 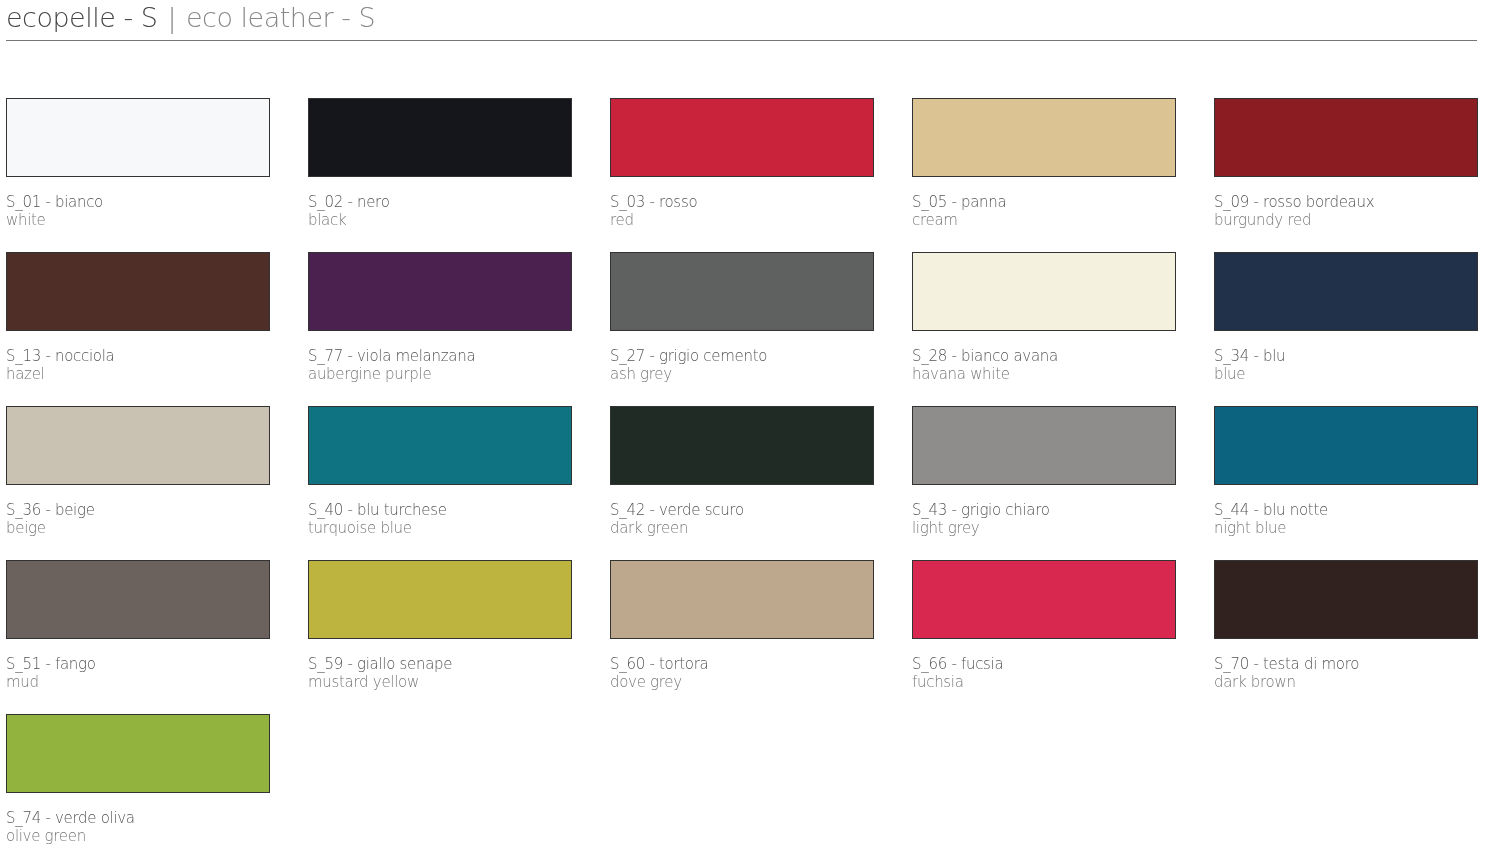 What do you see at coordinates (51, 510) in the screenshot?
I see `swatch-code: S_36 - beige` at bounding box center [51, 510].